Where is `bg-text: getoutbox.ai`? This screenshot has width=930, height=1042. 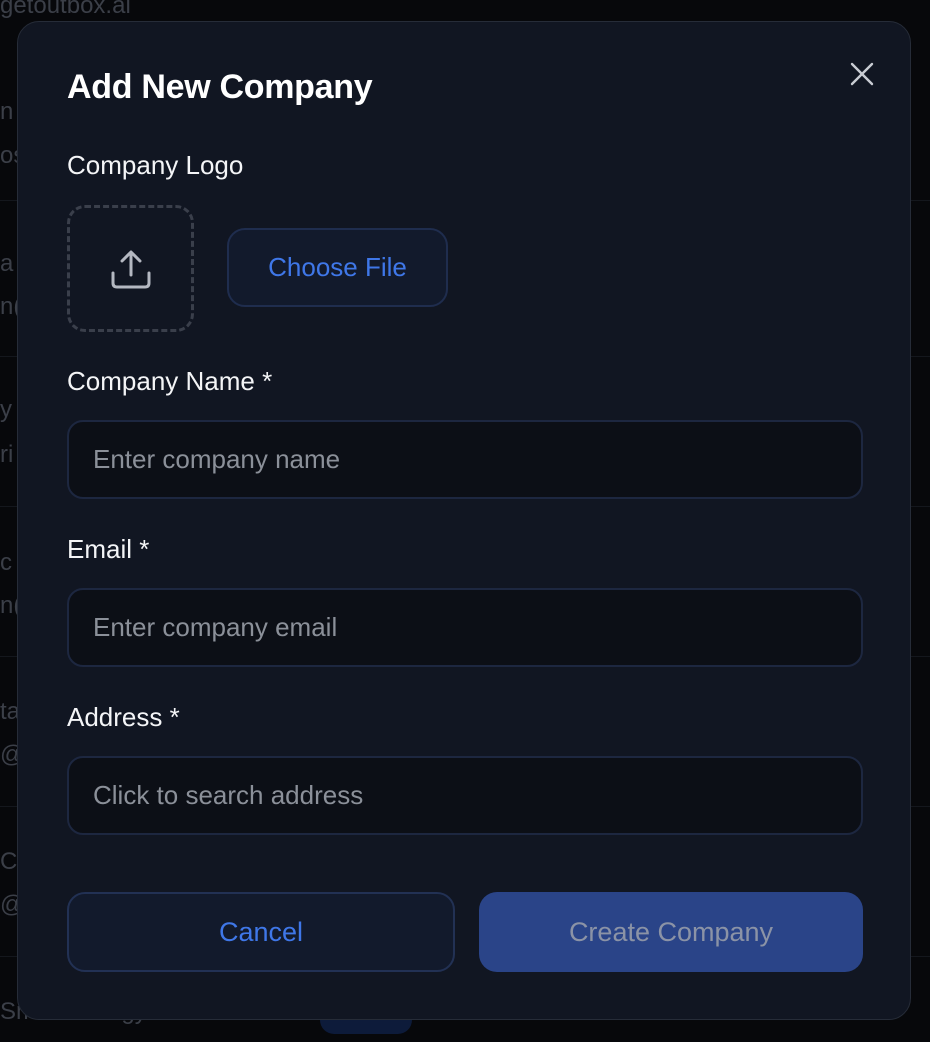
bg-text: getoutbox.ai is located at coordinates (65, 9).